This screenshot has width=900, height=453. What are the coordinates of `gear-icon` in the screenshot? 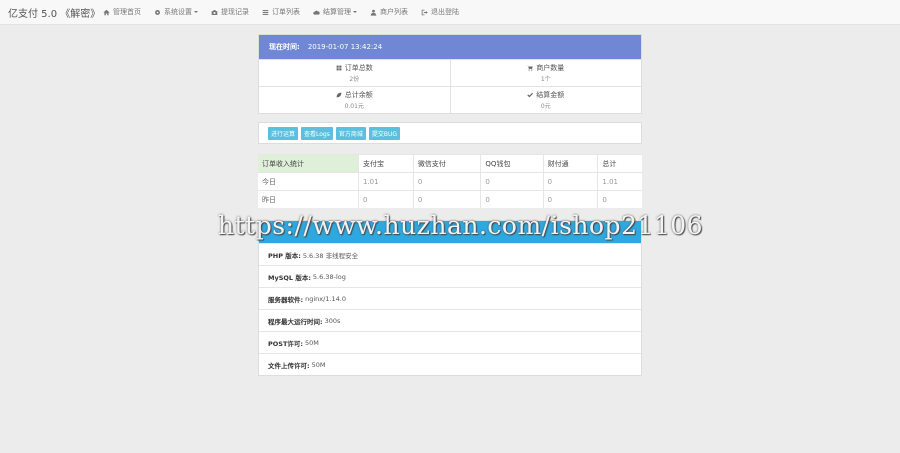 It's located at (157, 12).